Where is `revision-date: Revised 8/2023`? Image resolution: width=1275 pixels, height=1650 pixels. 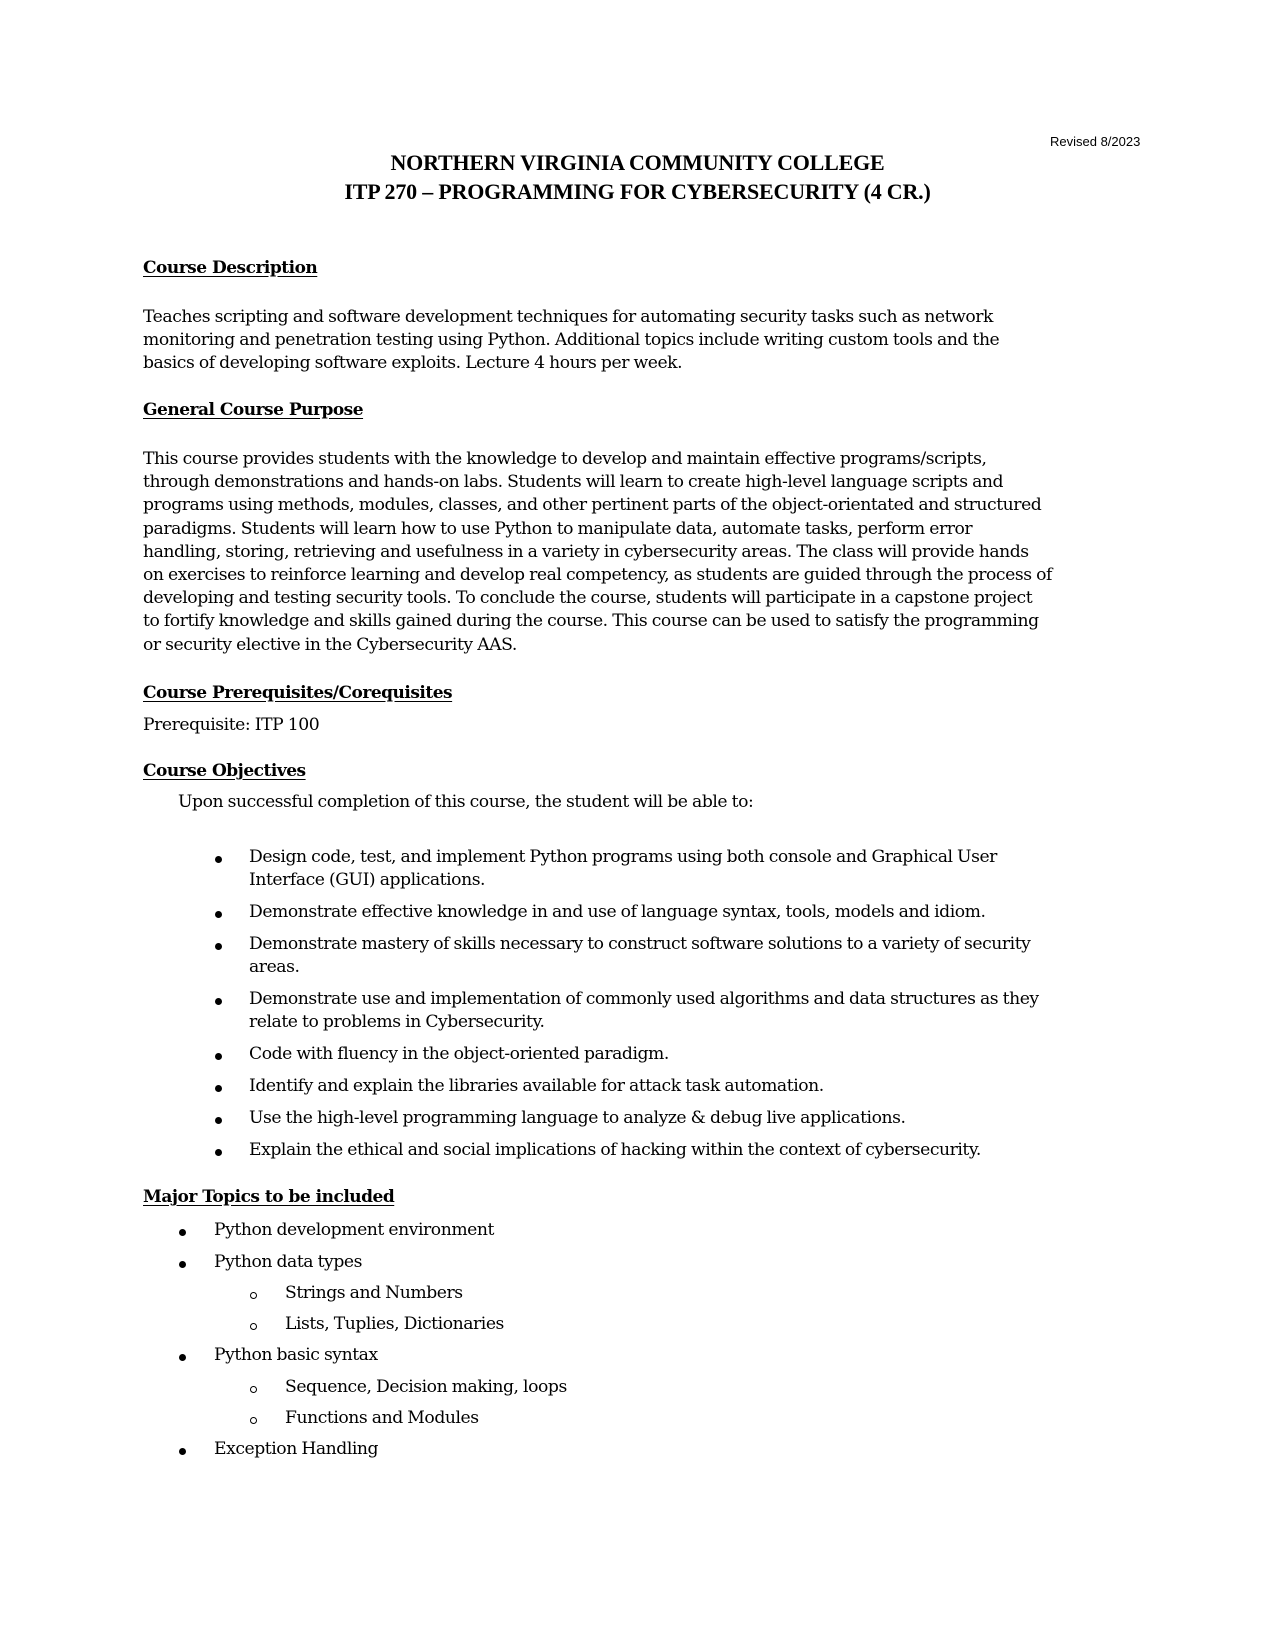 revision-date: Revised 8/2023 is located at coordinates (1095, 141).